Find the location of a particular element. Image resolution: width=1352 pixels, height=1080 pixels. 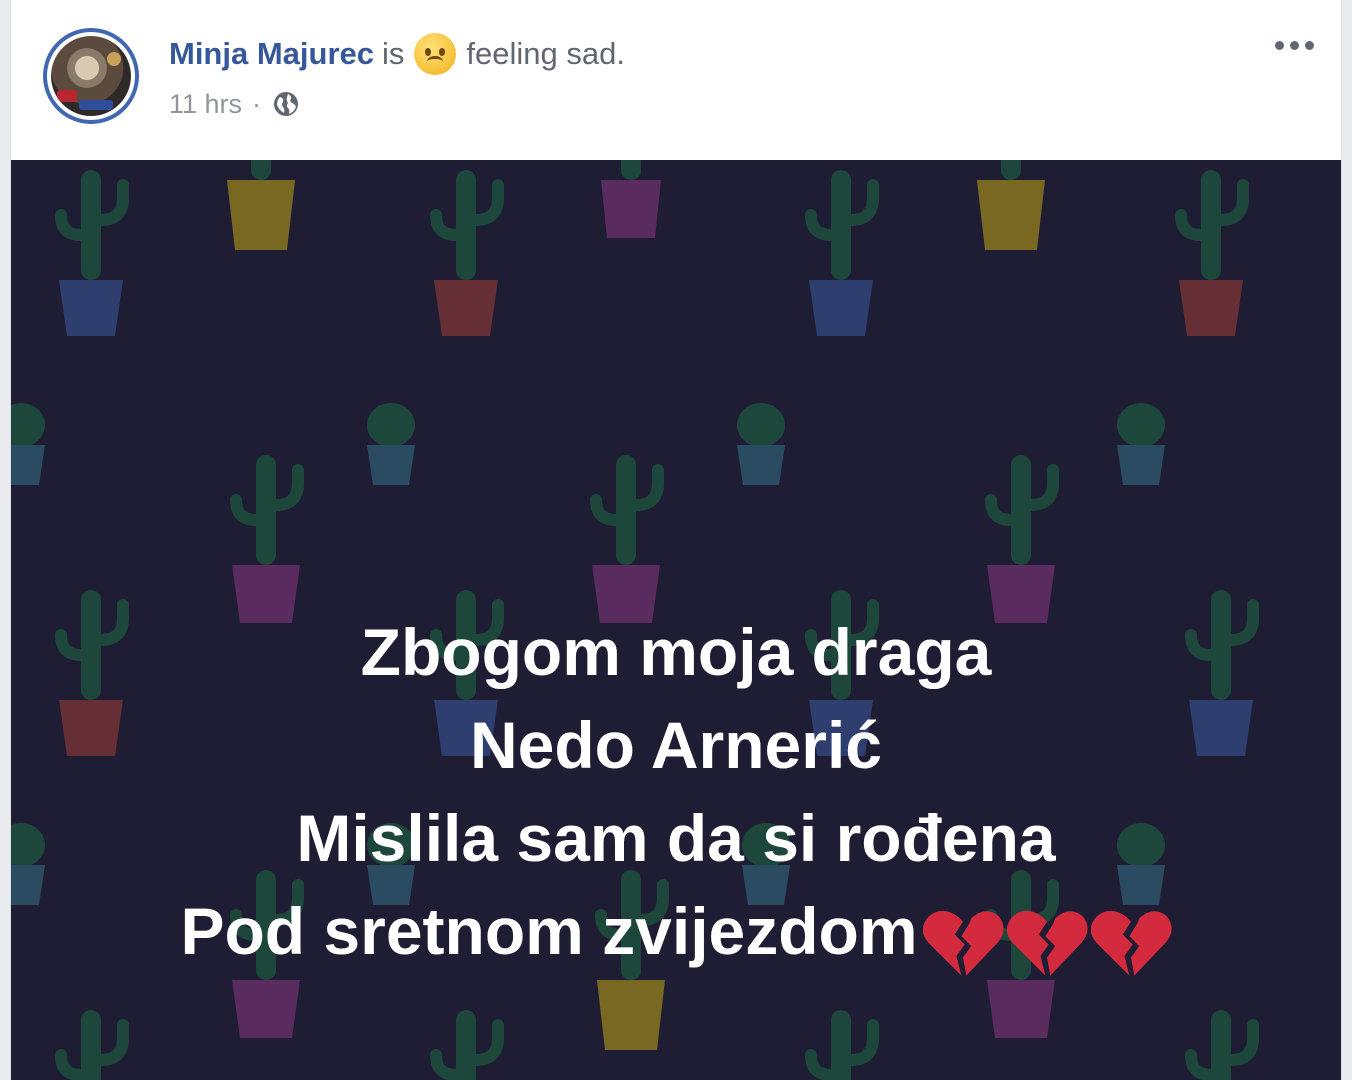

globe-icon is located at coordinates (286, 104).